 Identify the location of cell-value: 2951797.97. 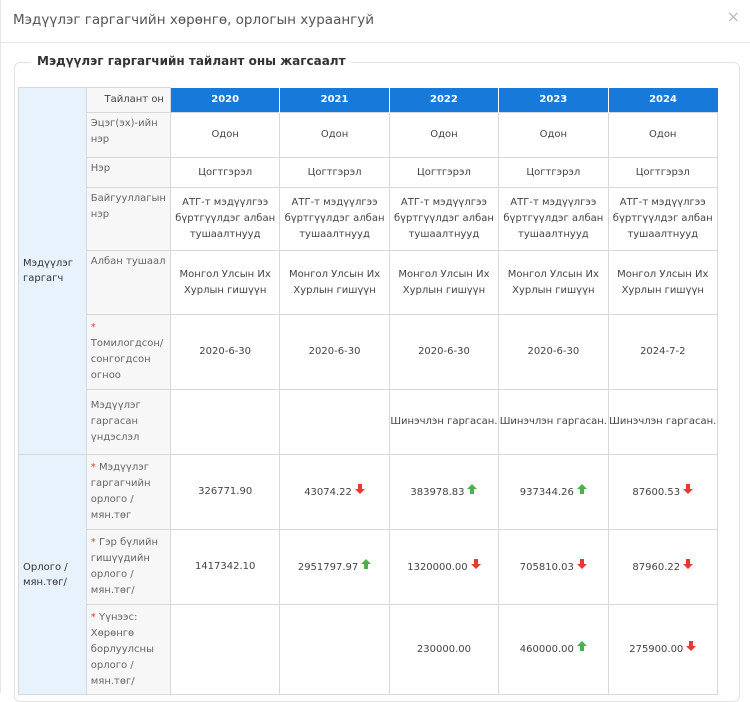
(328, 567).